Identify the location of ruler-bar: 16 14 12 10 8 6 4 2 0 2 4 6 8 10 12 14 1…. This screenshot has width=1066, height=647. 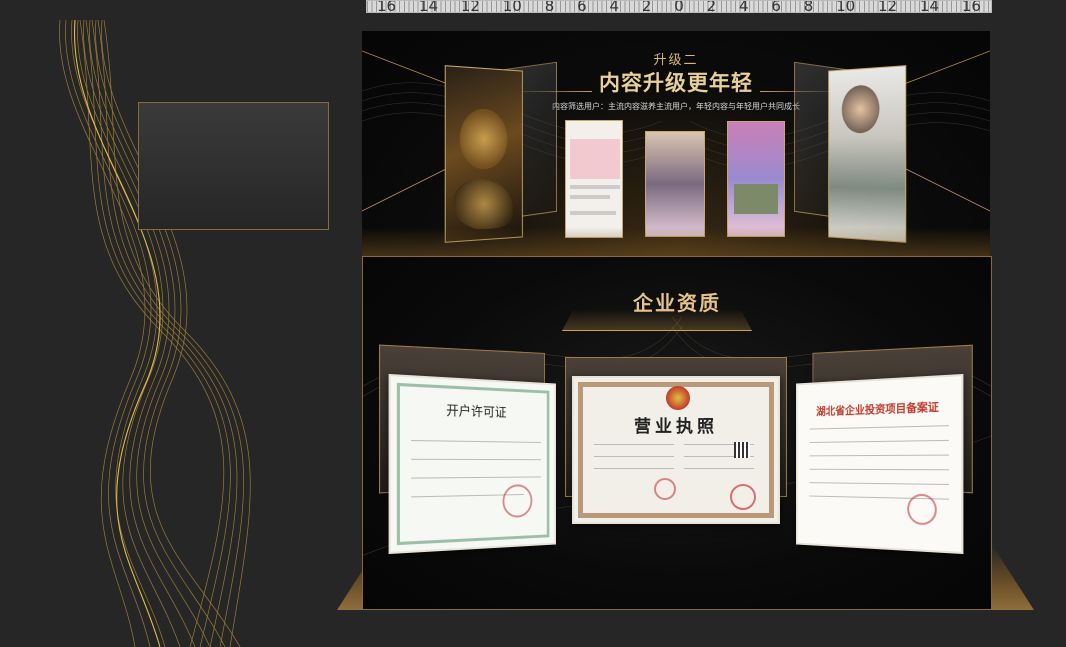
(679, 6).